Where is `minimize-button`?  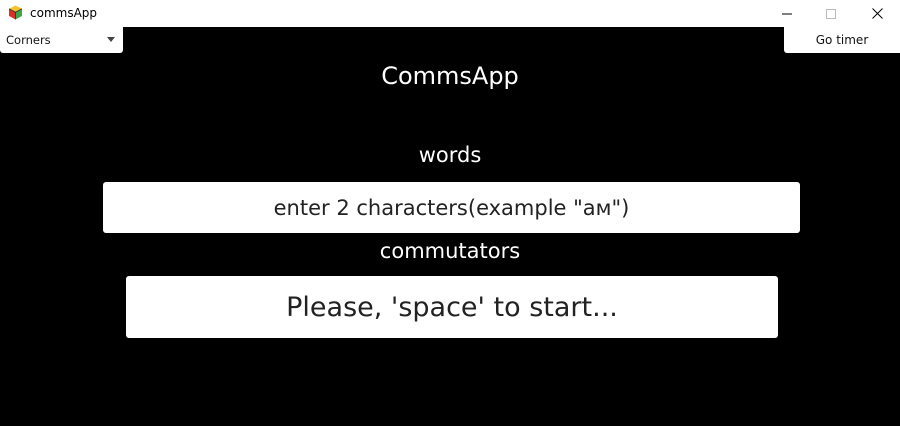
minimize-button is located at coordinates (787, 13).